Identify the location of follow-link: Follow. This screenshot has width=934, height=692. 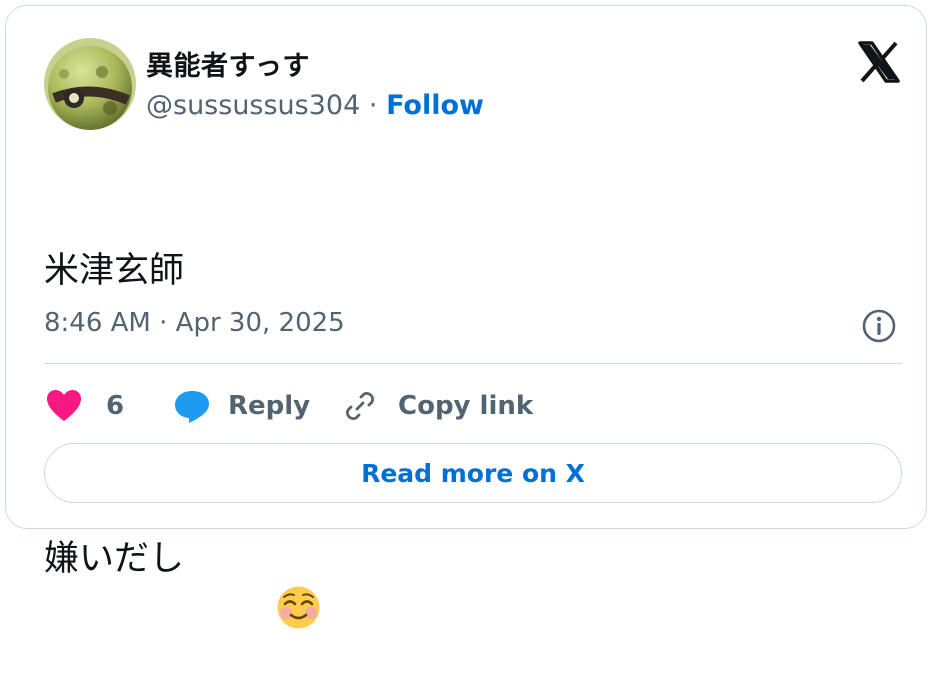
(435, 105).